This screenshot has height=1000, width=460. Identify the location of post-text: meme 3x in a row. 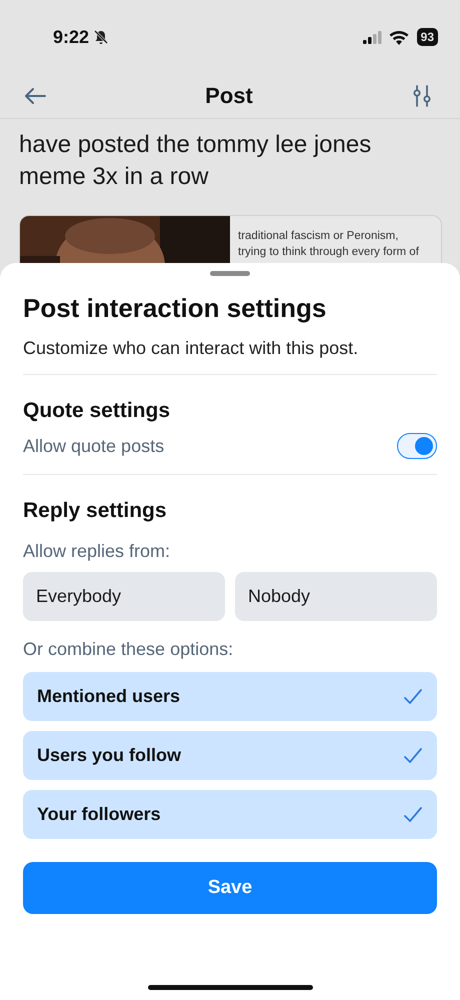
(114, 177).